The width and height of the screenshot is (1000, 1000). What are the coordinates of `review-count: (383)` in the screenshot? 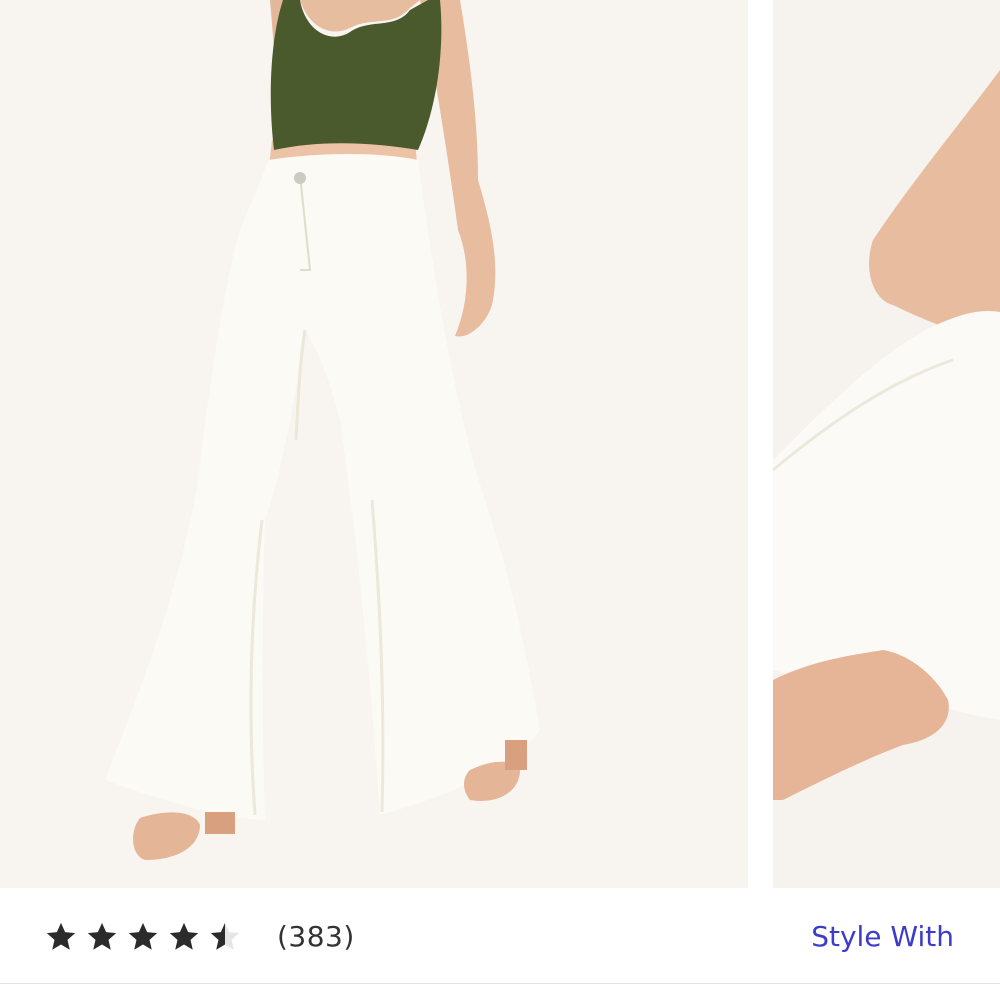 It's located at (316, 937).